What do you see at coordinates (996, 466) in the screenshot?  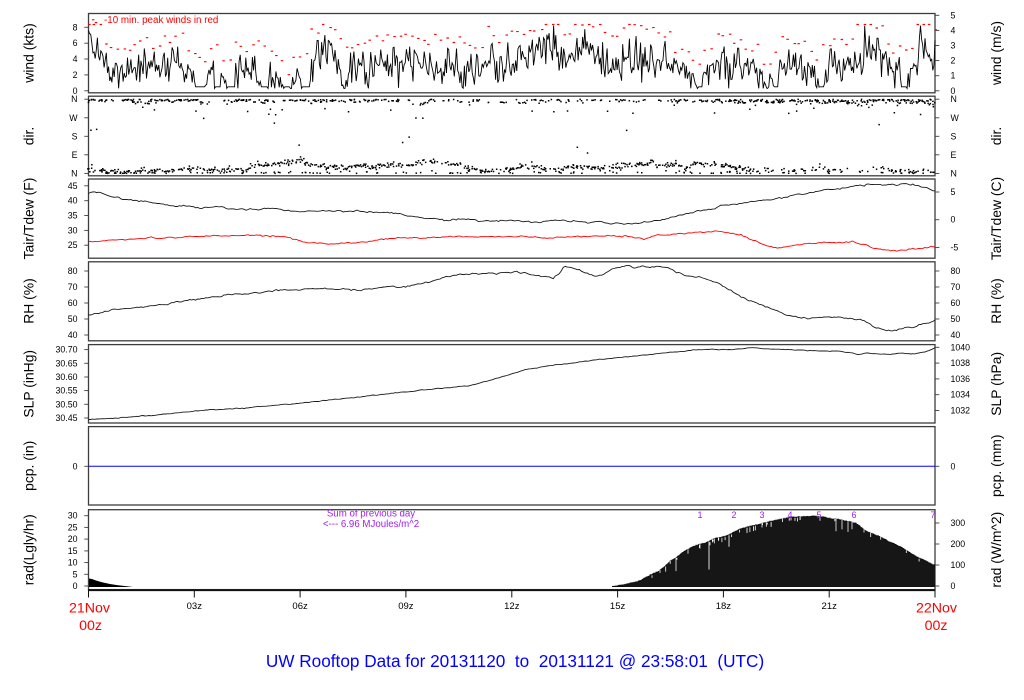 I see `svg-text: pcp. (mm)` at bounding box center [996, 466].